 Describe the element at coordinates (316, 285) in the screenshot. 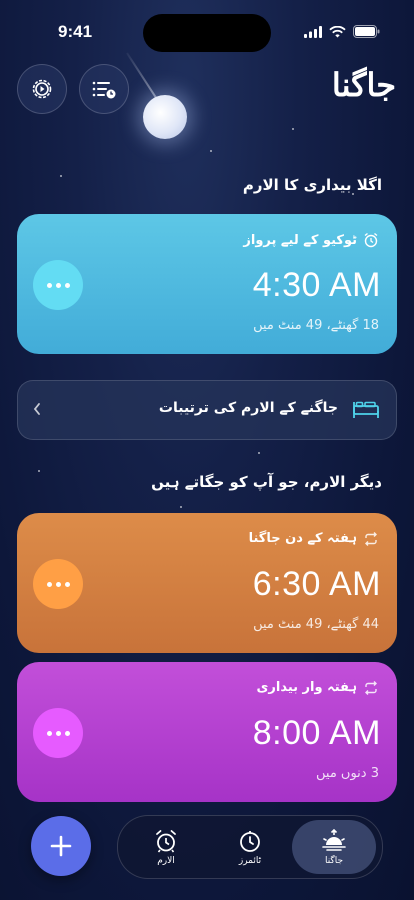

I see `alarm-time: 4:30 AM` at that location.